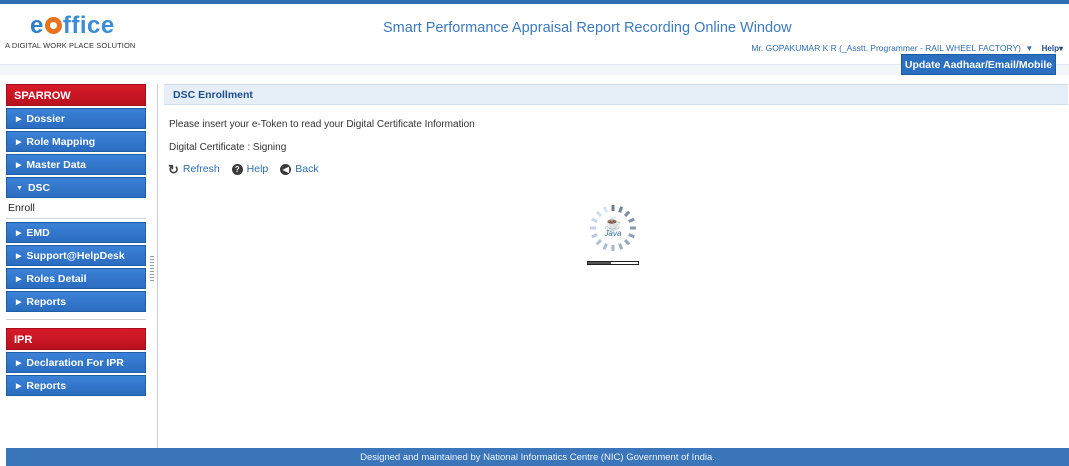 This screenshot has width=1069, height=466. Describe the element at coordinates (237, 169) in the screenshot. I see `help-icon: ?` at that location.